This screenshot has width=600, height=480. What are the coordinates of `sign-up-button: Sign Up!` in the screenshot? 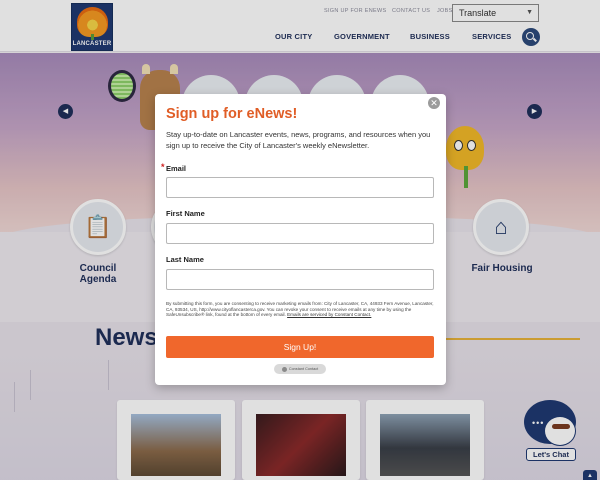 It's located at (300, 347).